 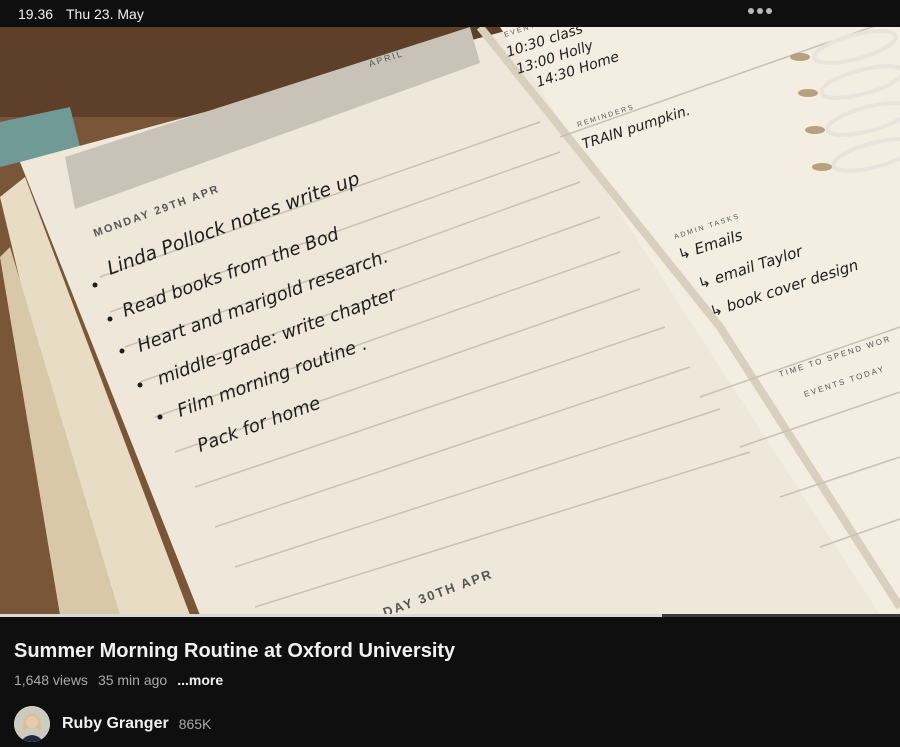 I want to click on channel-avatar, so click(x=32, y=724).